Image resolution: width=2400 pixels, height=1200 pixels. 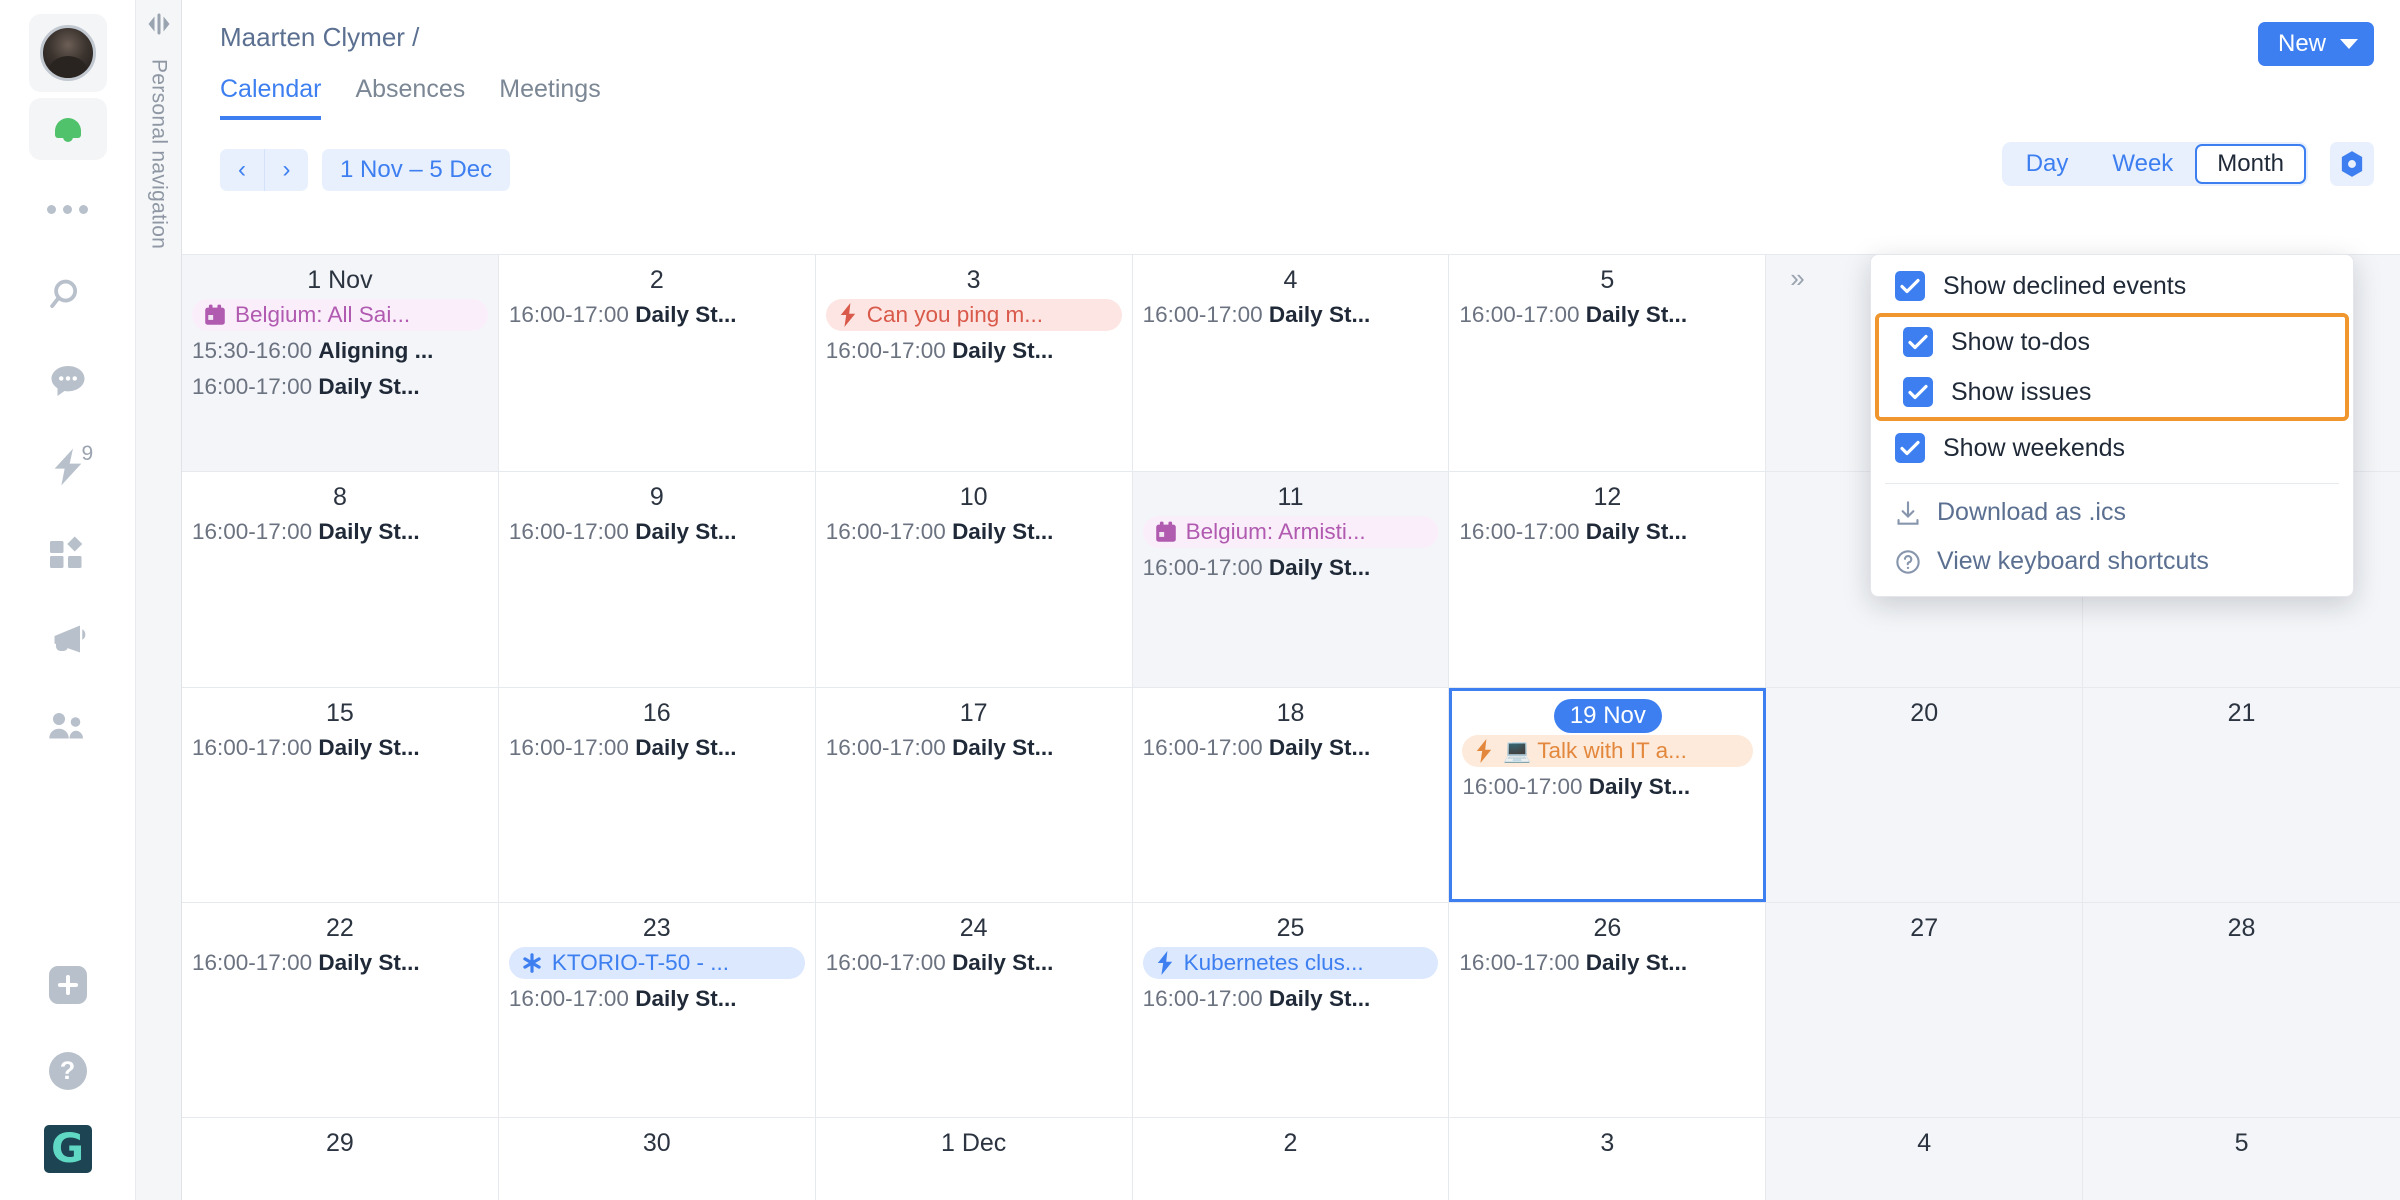 What do you see at coordinates (159, 26) in the screenshot?
I see `collapse-handle-icon` at bounding box center [159, 26].